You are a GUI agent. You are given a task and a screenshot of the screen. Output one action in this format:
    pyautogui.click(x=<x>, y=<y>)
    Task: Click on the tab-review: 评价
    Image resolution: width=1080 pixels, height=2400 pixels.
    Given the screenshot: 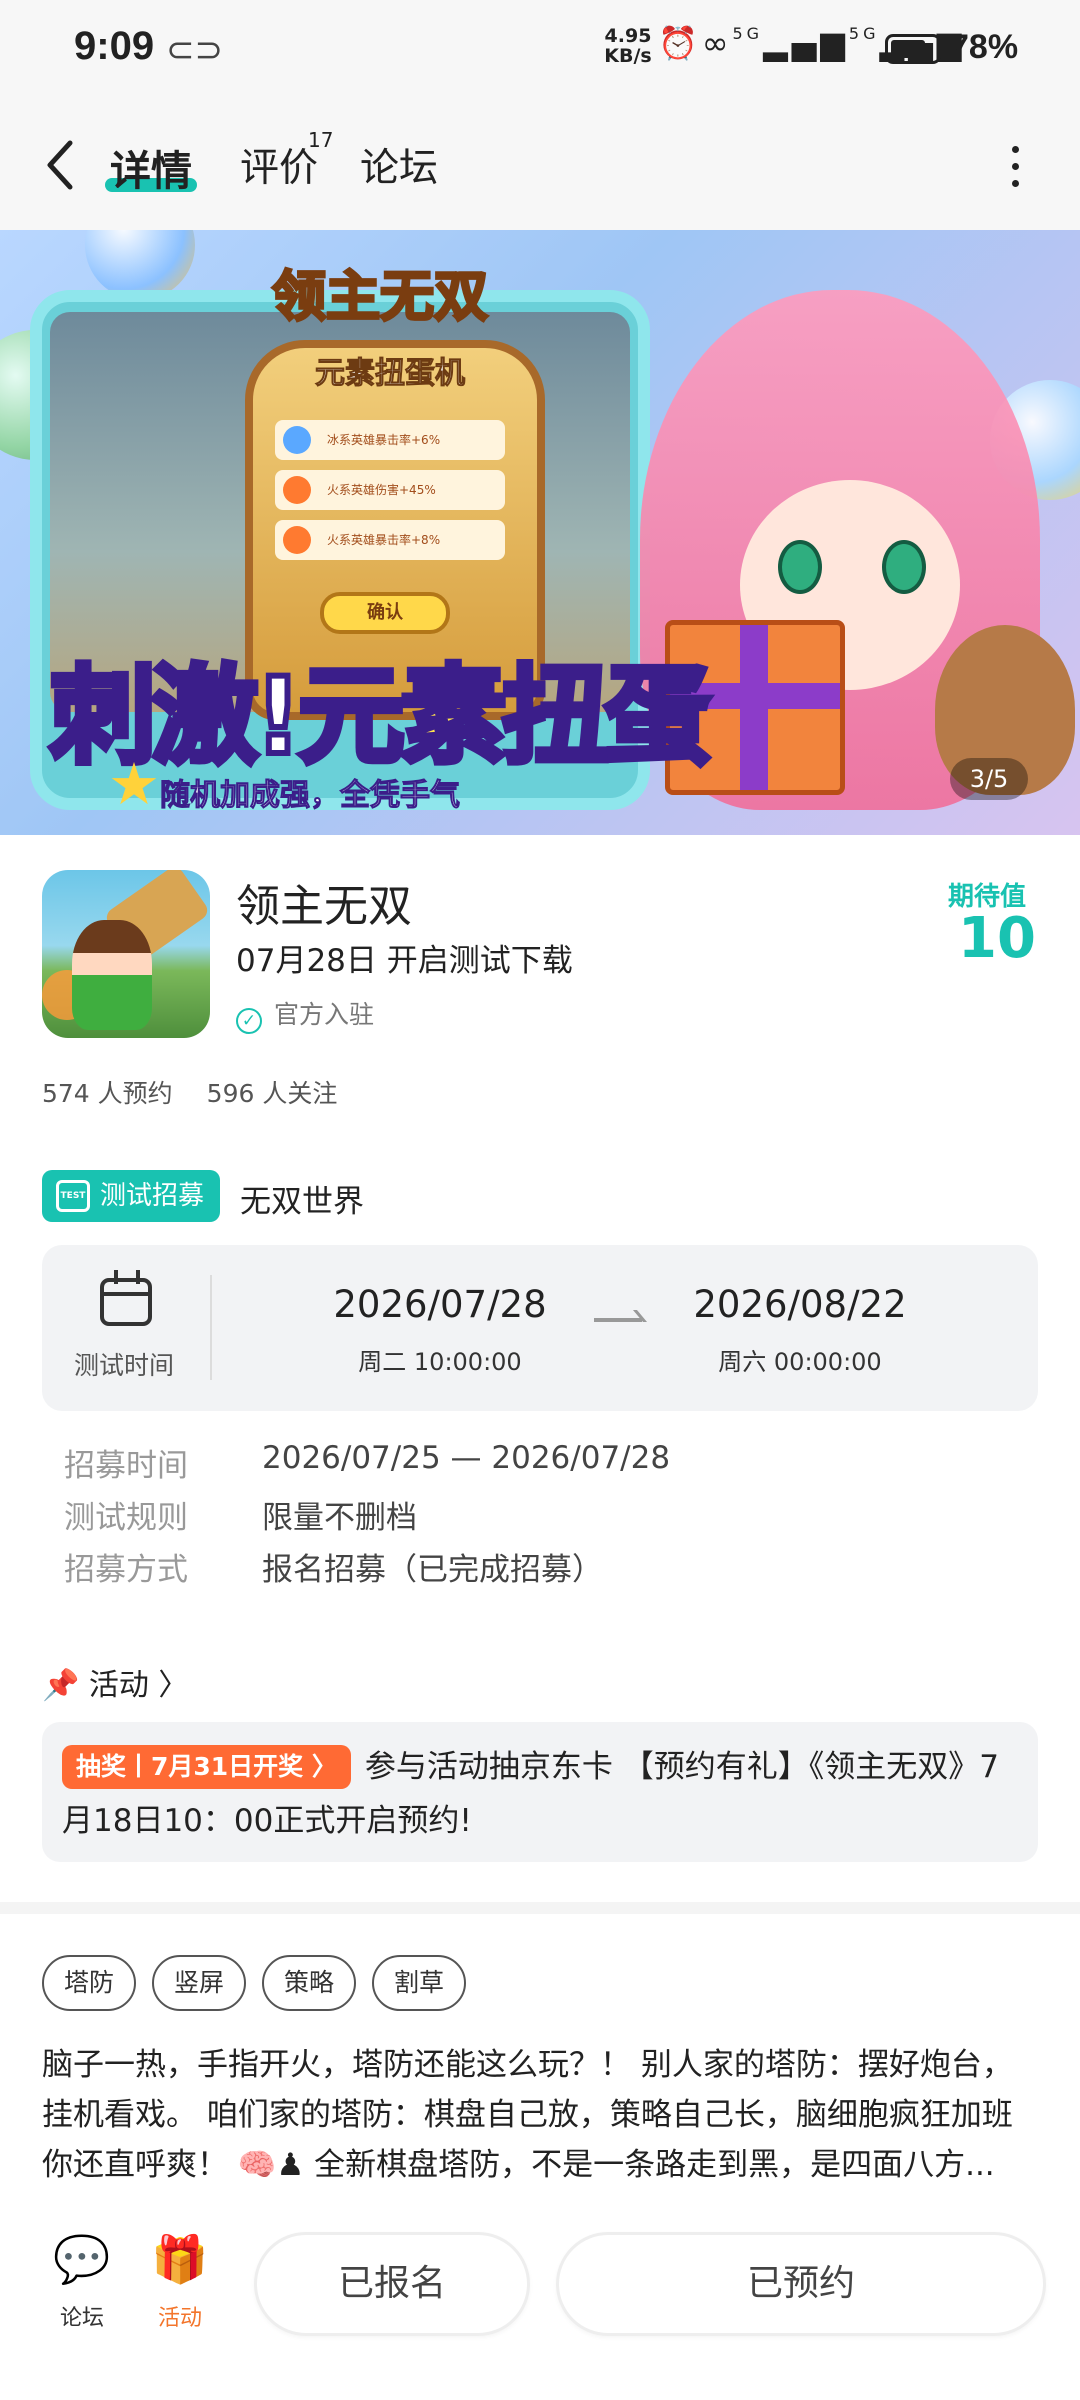 What is the action you would take?
    pyautogui.click(x=279, y=165)
    